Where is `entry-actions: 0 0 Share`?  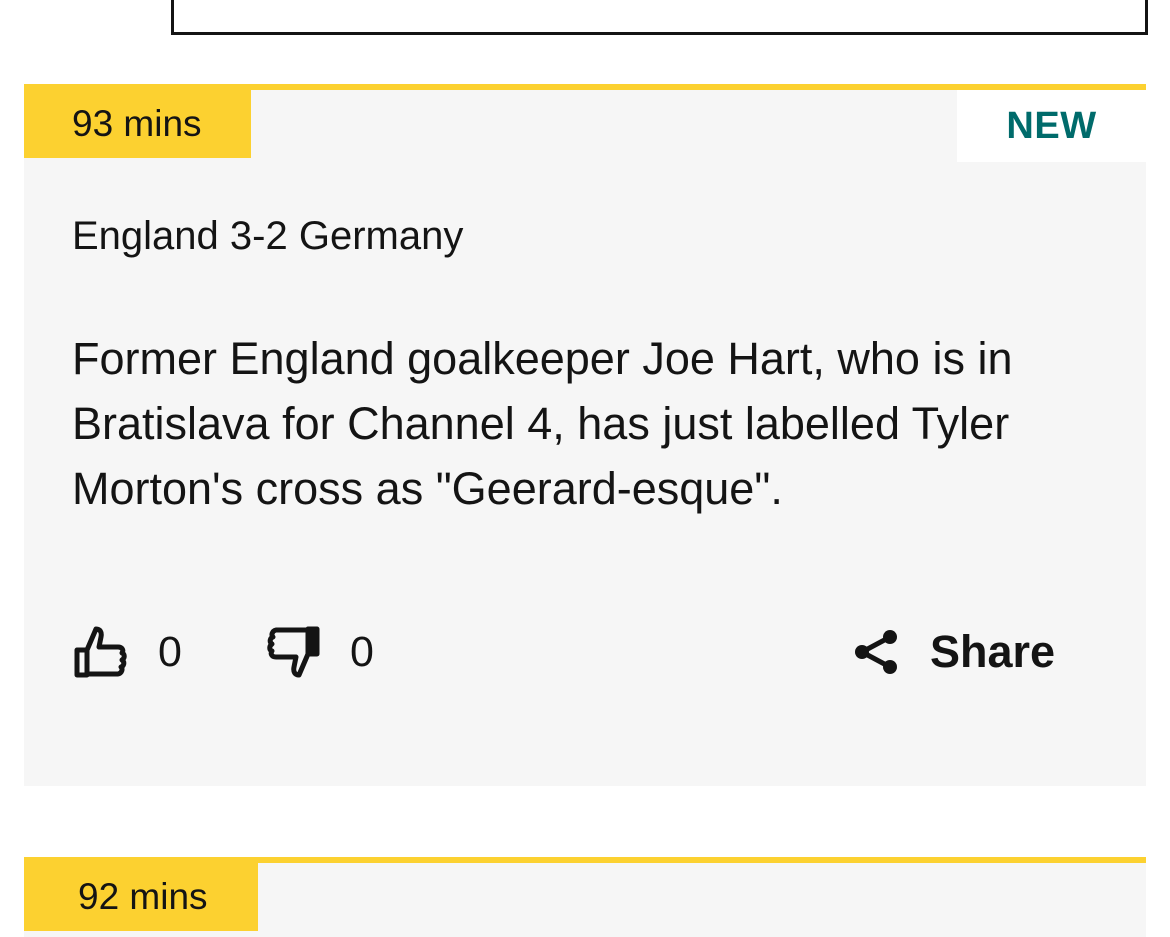
entry-actions: 0 0 Share is located at coordinates (572, 652).